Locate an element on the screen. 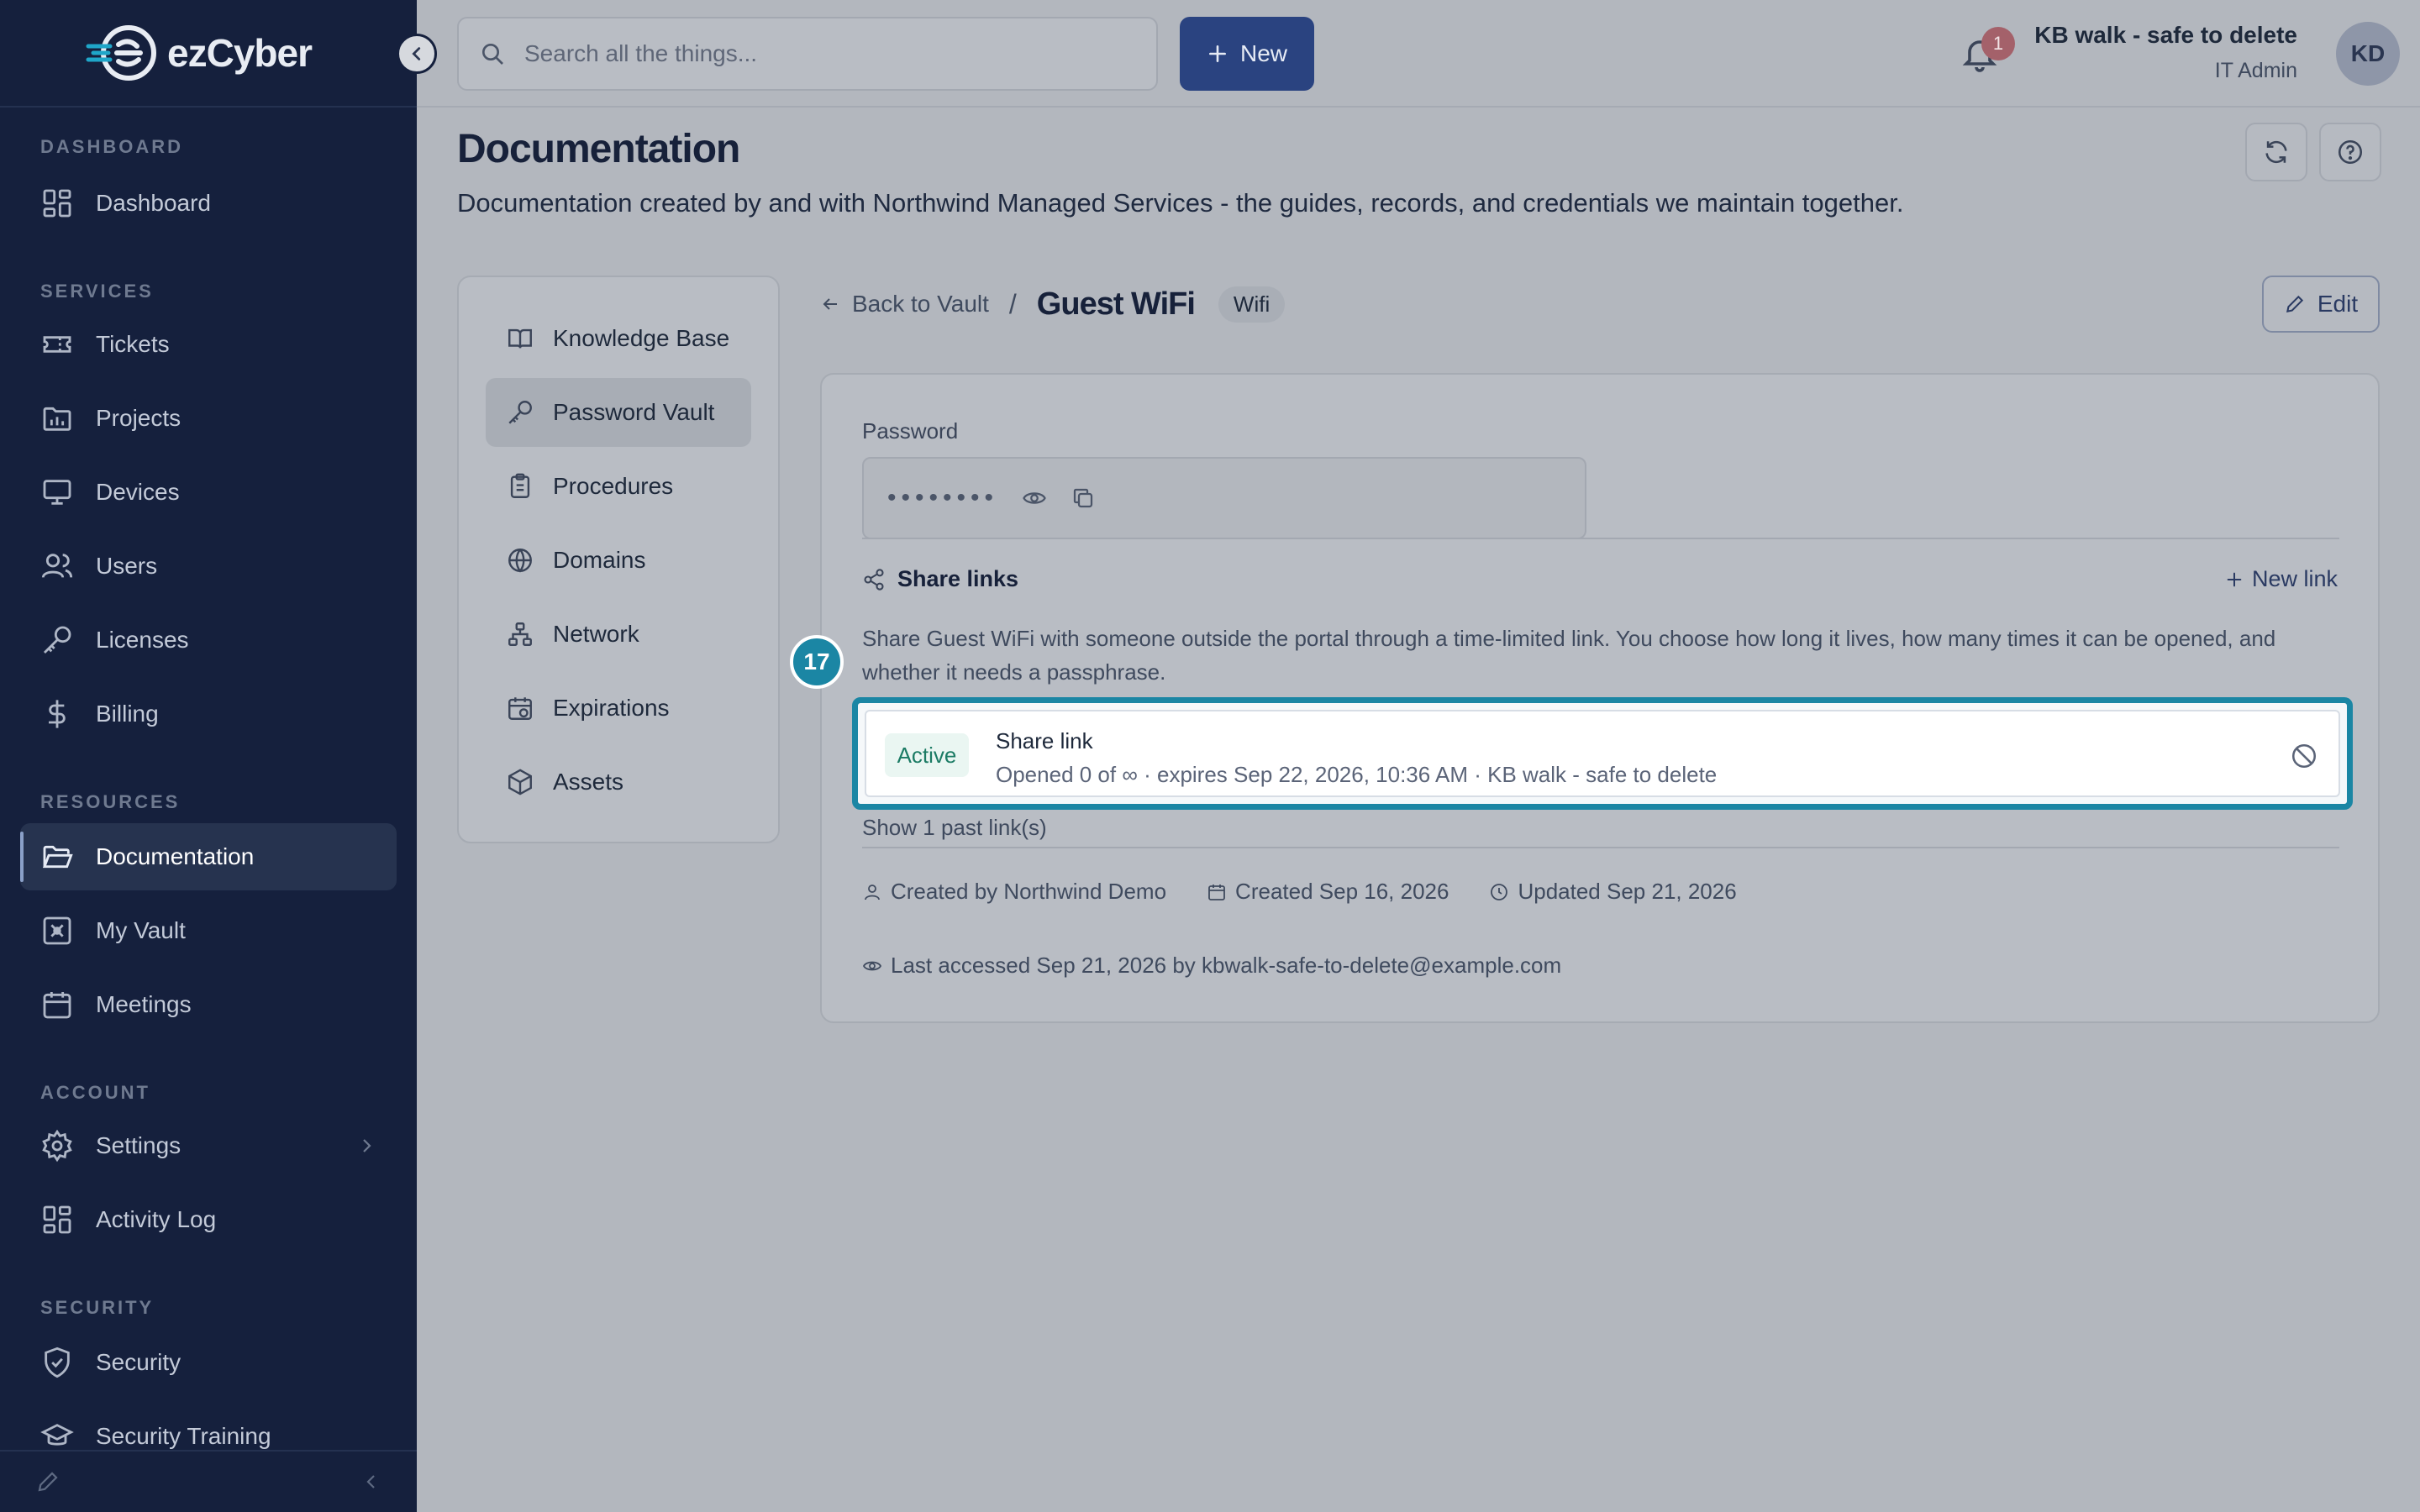 The width and height of the screenshot is (2420, 1512). sidebar-item-settings: Settings is located at coordinates (208, 1145).